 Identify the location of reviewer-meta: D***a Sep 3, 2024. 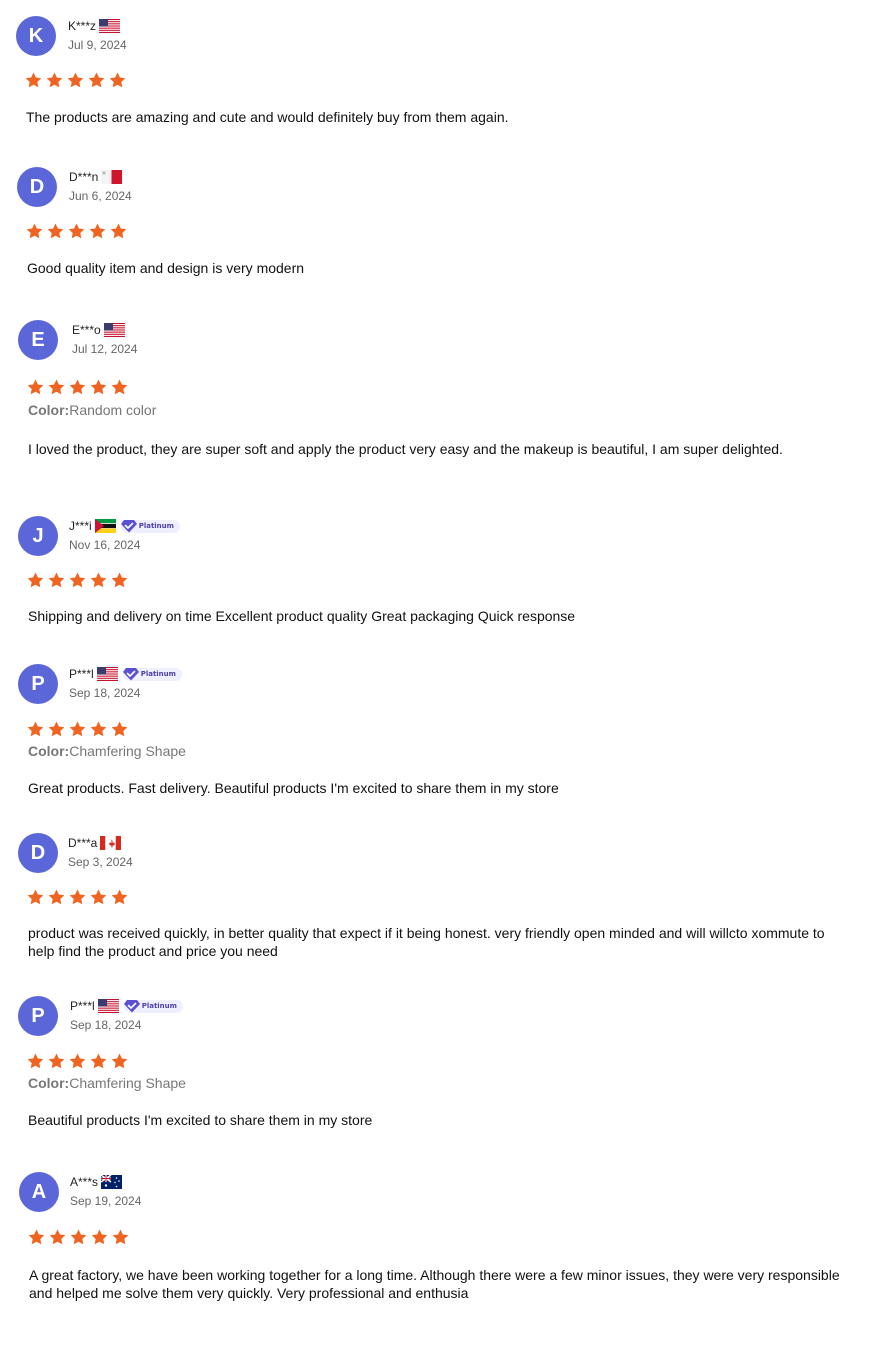
(100, 851).